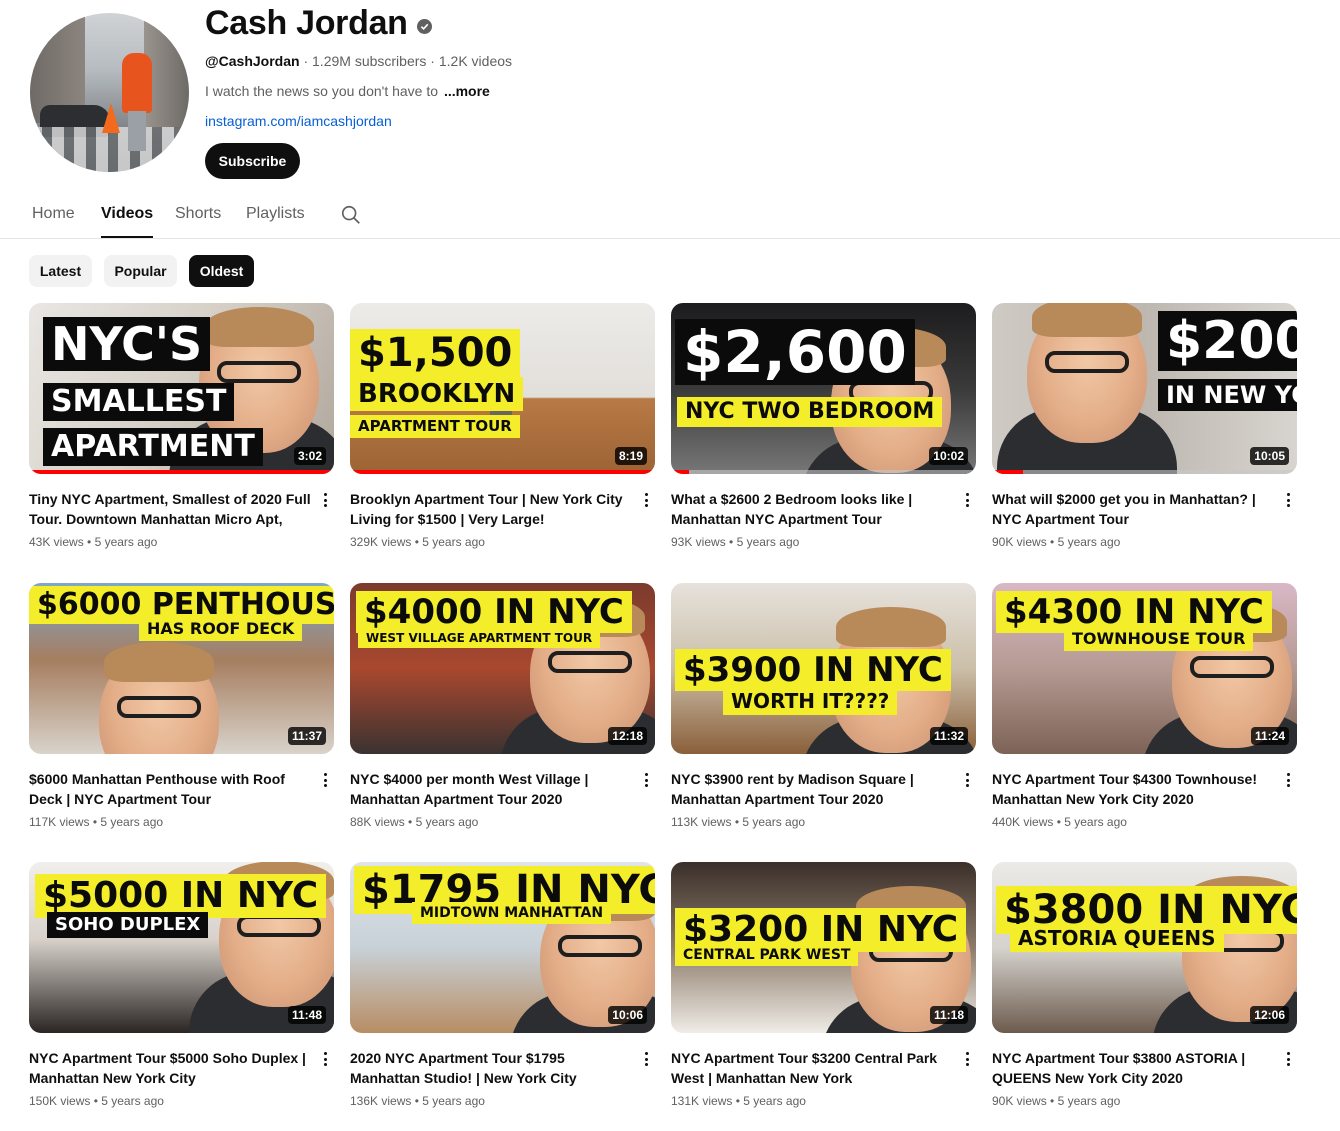  I want to click on video-thumbnail: $2,600 NYC TWO BEDROOM 10:02, so click(823, 388).